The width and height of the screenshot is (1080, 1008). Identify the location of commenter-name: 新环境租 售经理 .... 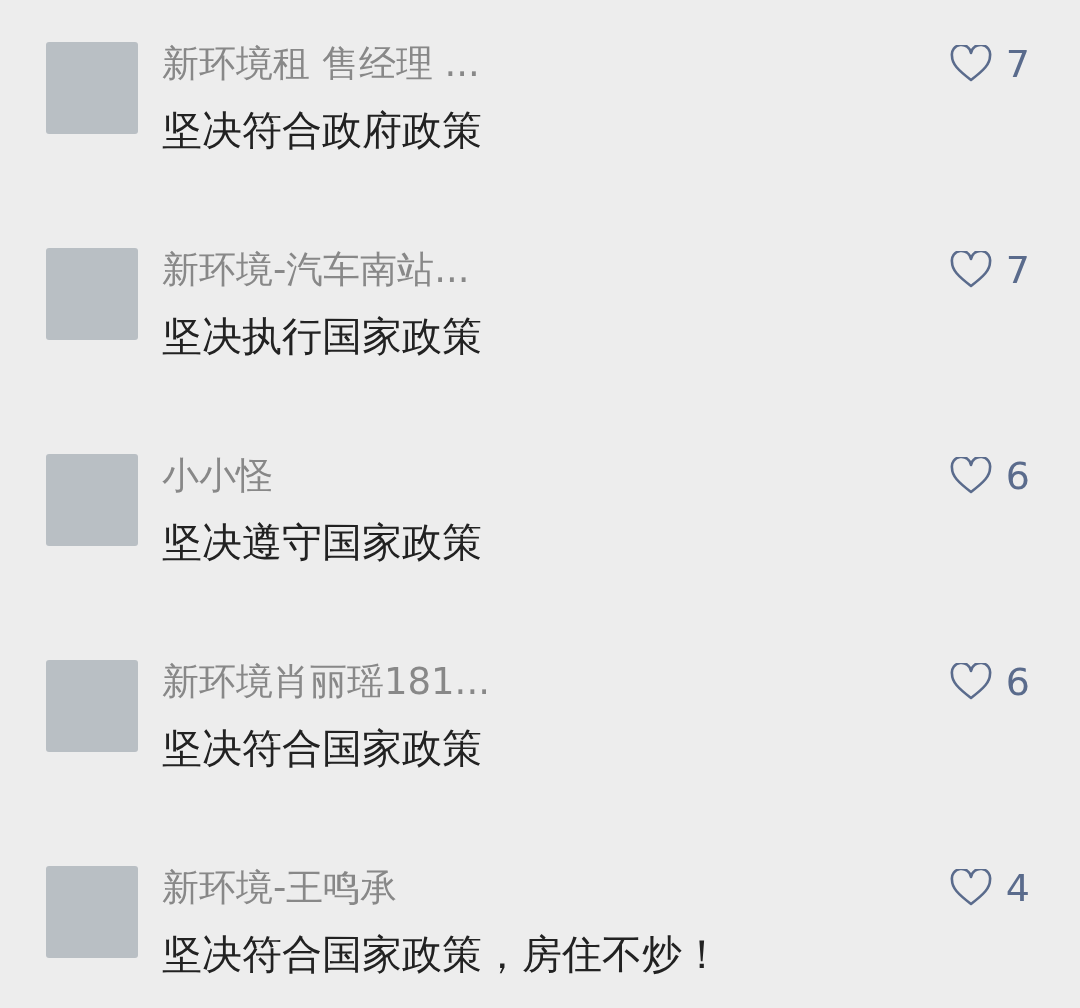
(544, 64).